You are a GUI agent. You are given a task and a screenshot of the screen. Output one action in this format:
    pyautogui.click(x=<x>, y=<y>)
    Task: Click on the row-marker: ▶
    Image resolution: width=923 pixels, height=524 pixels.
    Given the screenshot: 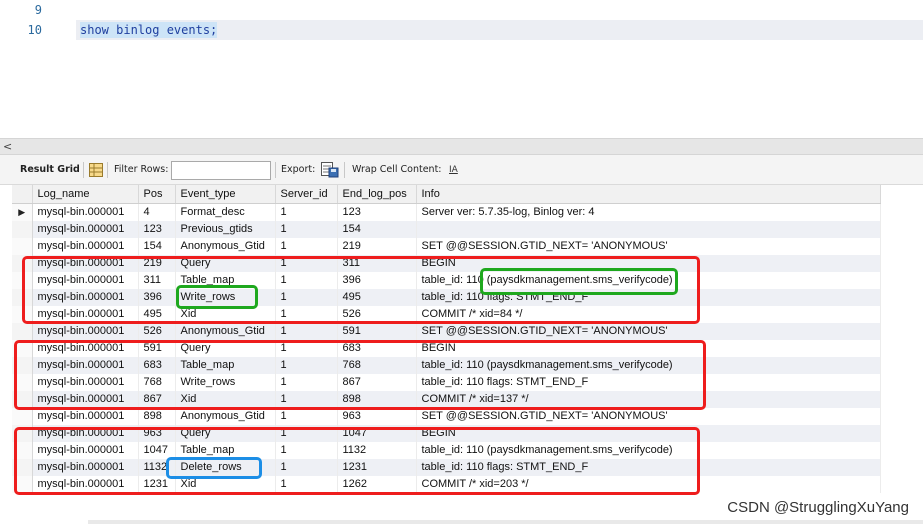 What is the action you would take?
    pyautogui.click(x=22, y=212)
    